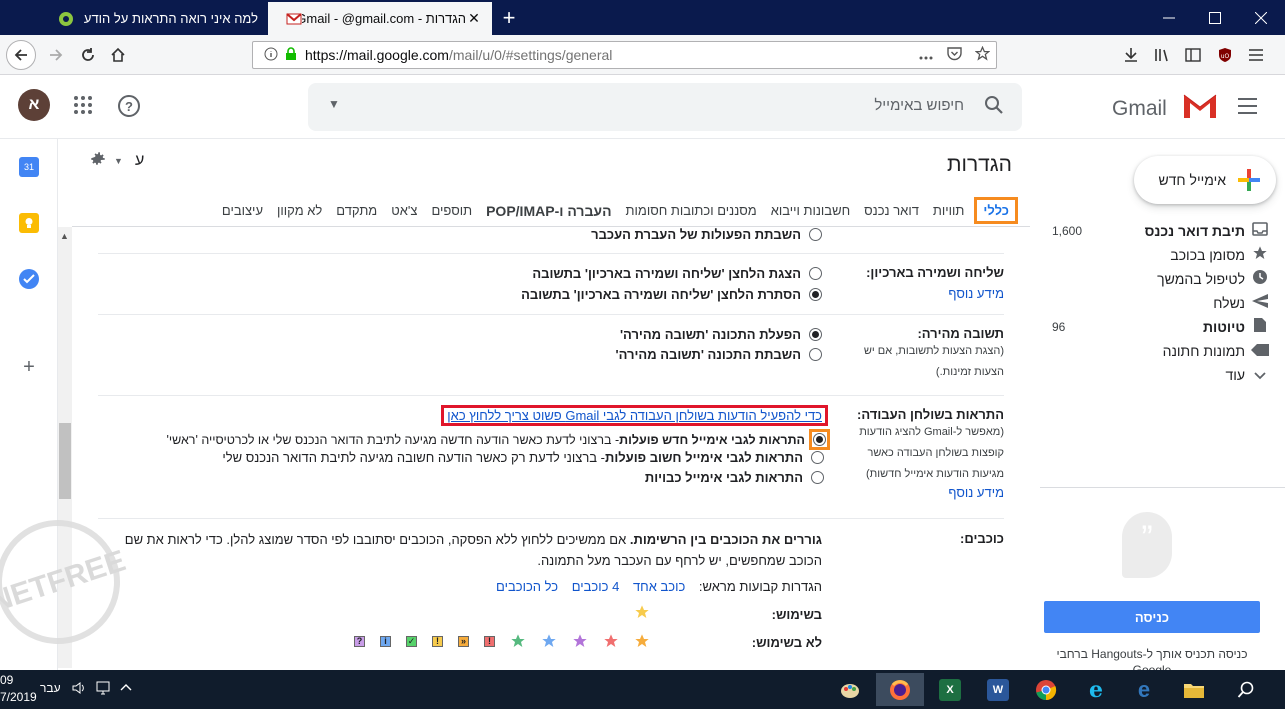  What do you see at coordinates (509, 18) in the screenshot?
I see `new-tab-button: +` at bounding box center [509, 18].